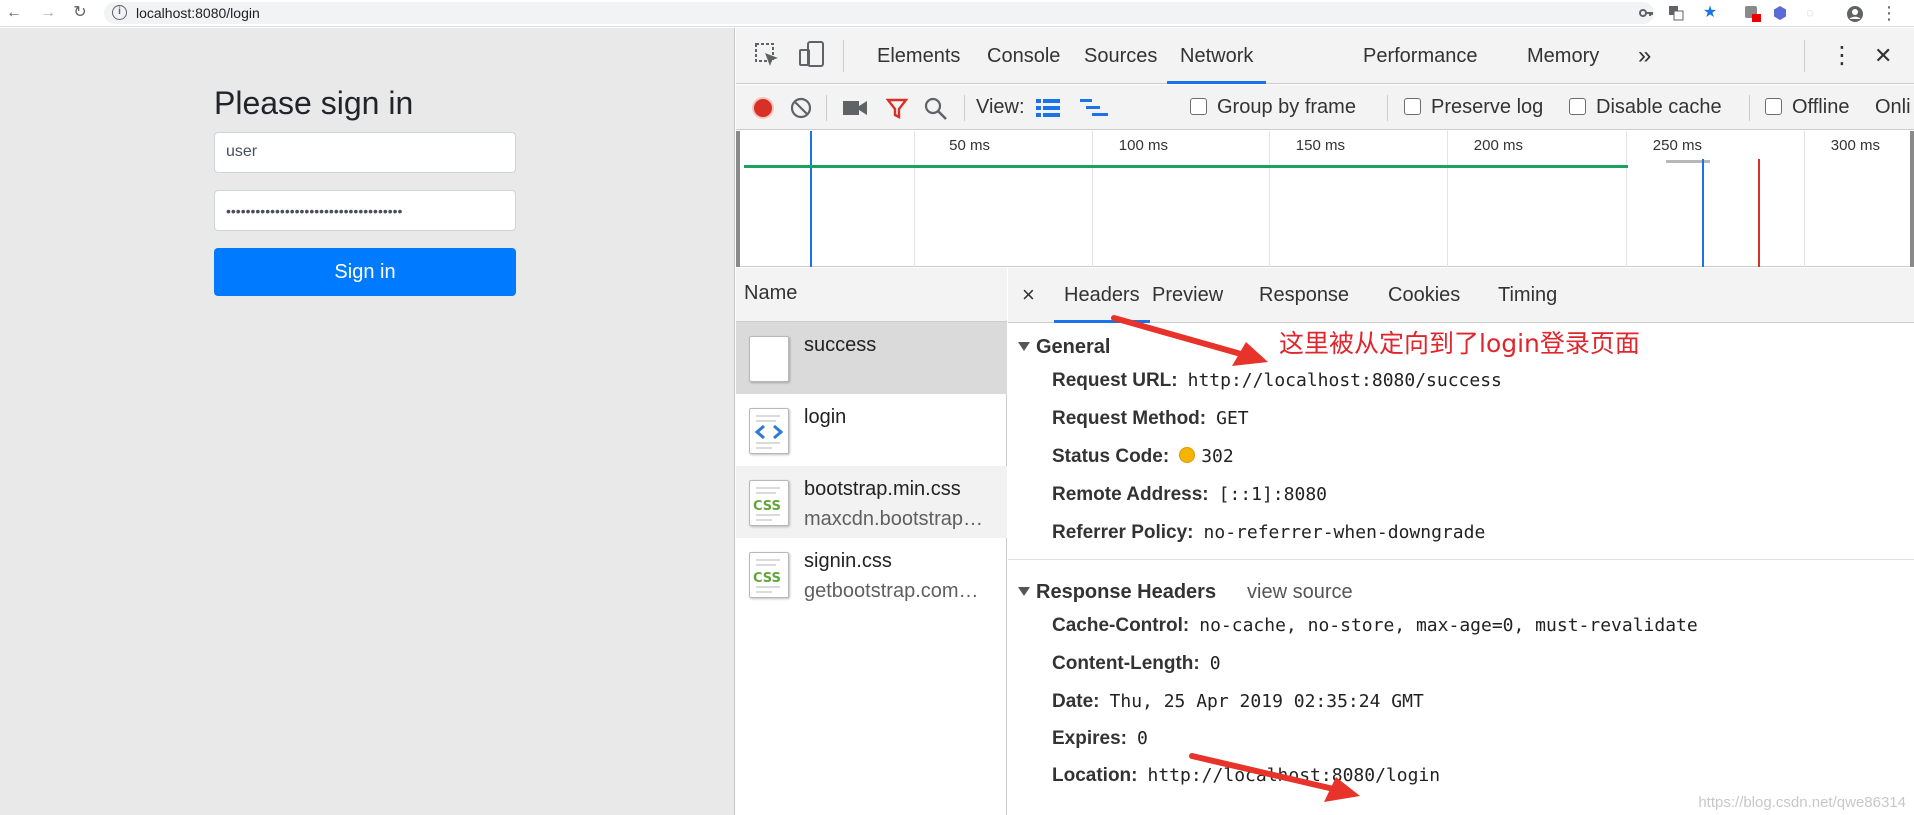 This screenshot has width=1914, height=815. I want to click on devtools-menu-icon: ⋮, so click(1842, 56).